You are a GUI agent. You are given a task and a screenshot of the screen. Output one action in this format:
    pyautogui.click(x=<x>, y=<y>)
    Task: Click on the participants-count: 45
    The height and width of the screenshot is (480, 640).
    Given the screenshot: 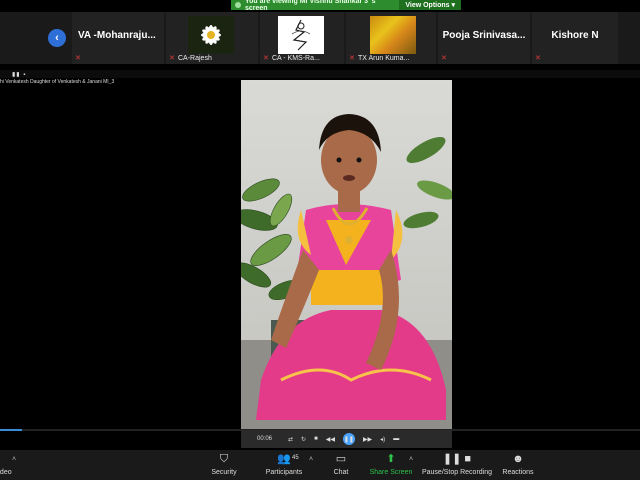 What is the action you would take?
    pyautogui.click(x=295, y=458)
    